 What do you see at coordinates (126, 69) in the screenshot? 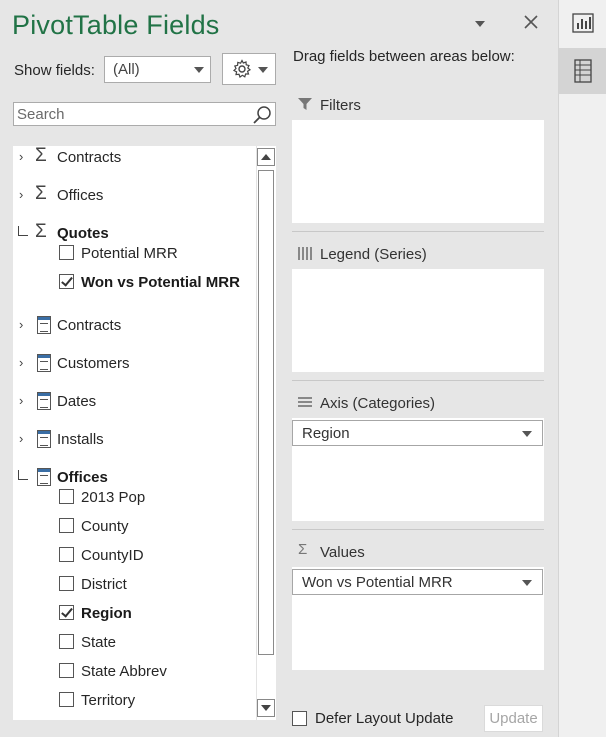
I see `show-fields-value: (All)` at bounding box center [126, 69].